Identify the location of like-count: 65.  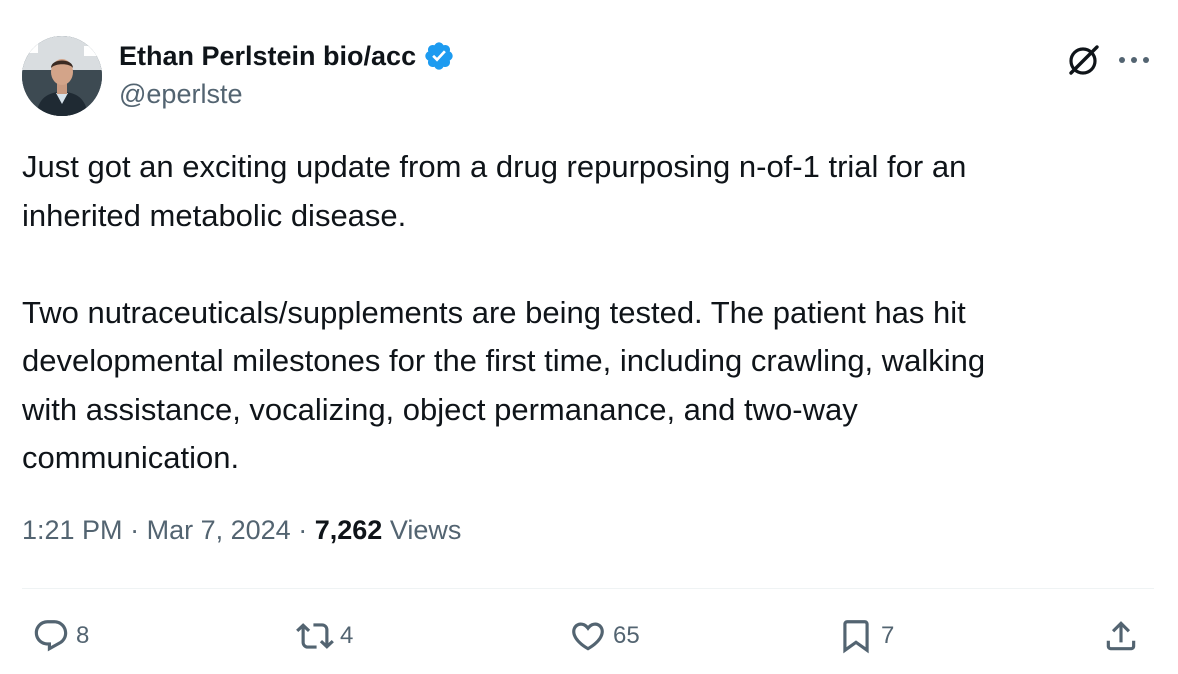
(626, 635).